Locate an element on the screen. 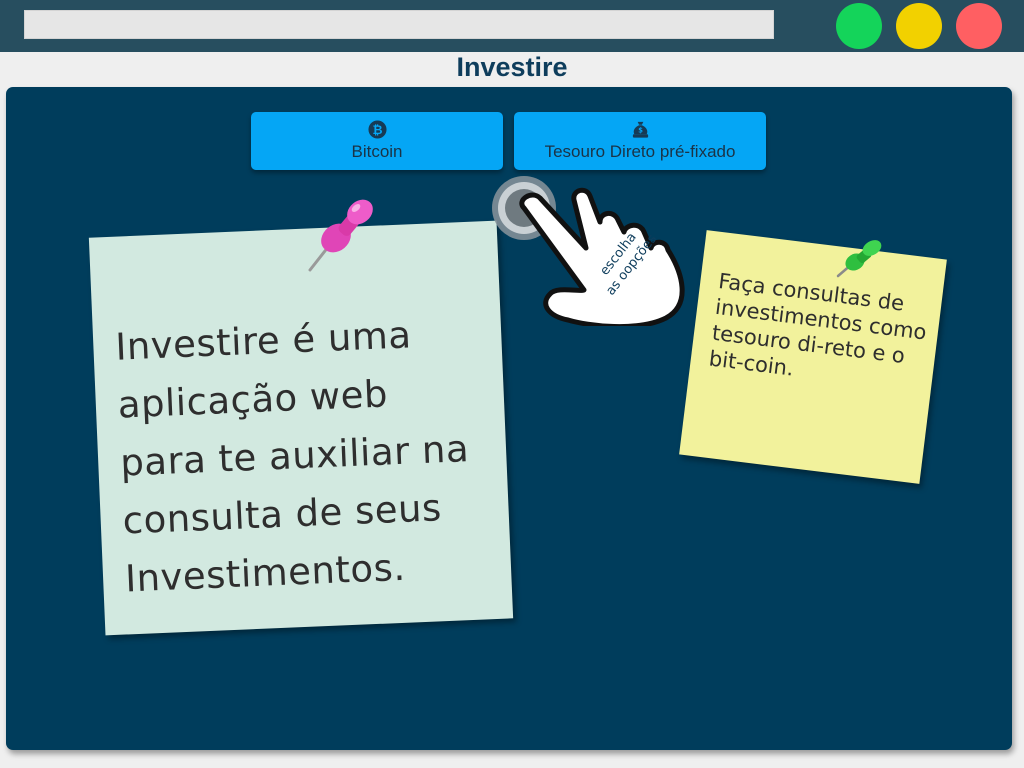 The width and height of the screenshot is (1024, 768). bitcoin-button: ₿ Bitcoin is located at coordinates (377, 141).